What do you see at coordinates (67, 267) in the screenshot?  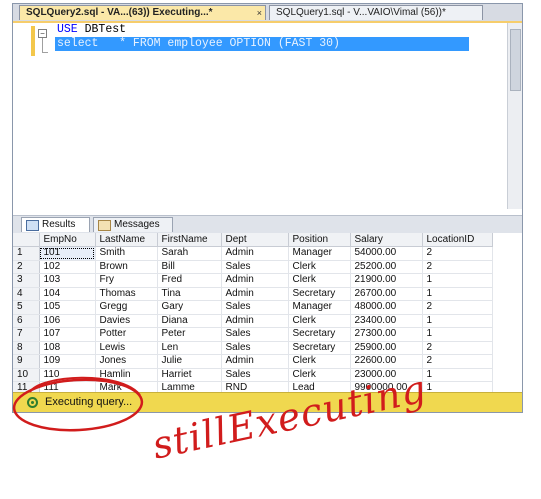 I see `grid-cell: 102` at bounding box center [67, 267].